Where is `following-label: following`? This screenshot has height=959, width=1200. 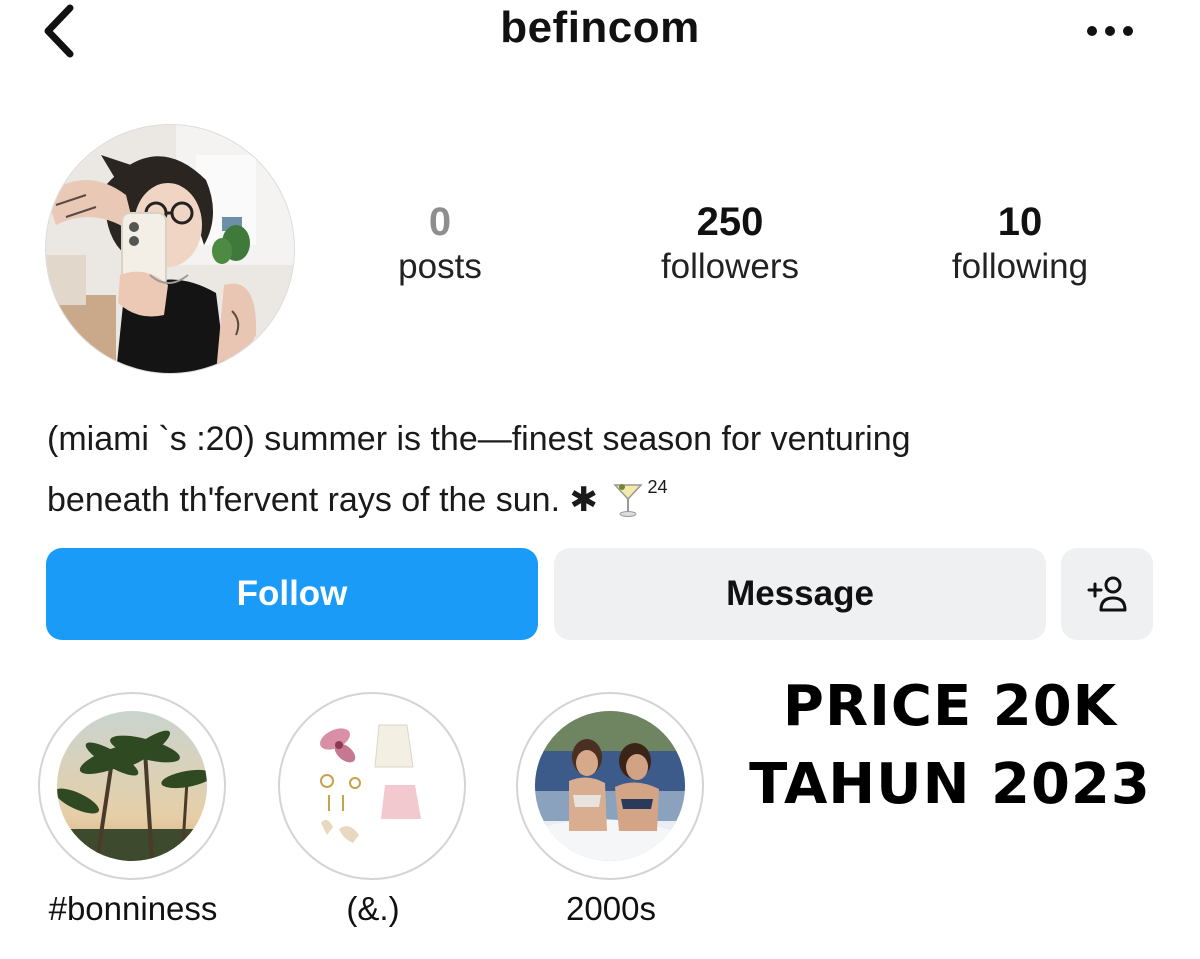 following-label: following is located at coordinates (1020, 266).